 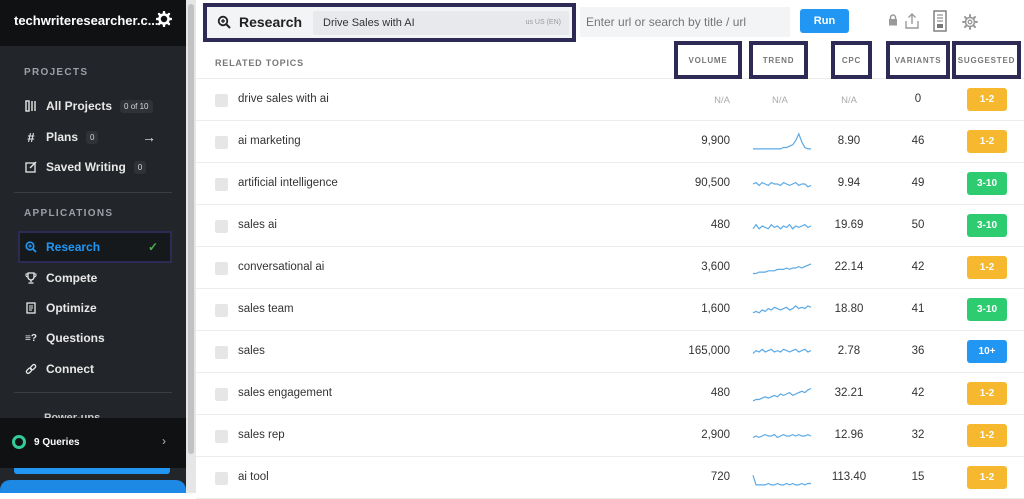 I want to click on sidebar-divider, so click(x=93, y=192).